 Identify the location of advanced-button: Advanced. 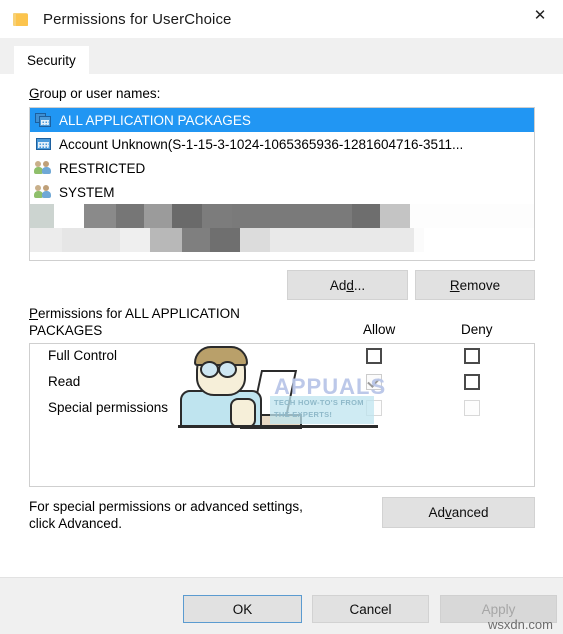
(458, 512).